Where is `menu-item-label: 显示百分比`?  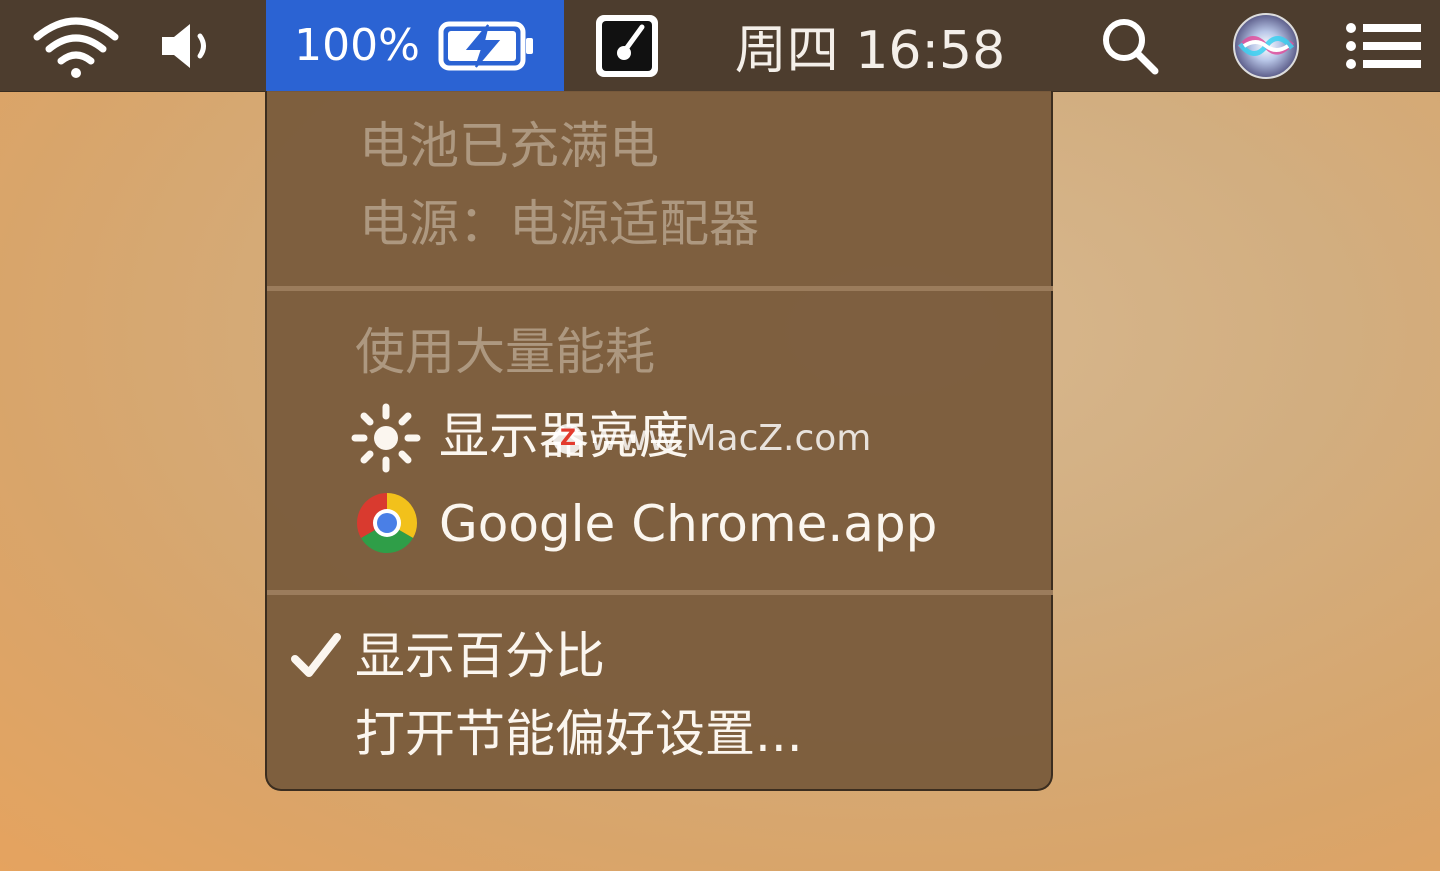
menu-item-label: 显示百分比 is located at coordinates (480, 656).